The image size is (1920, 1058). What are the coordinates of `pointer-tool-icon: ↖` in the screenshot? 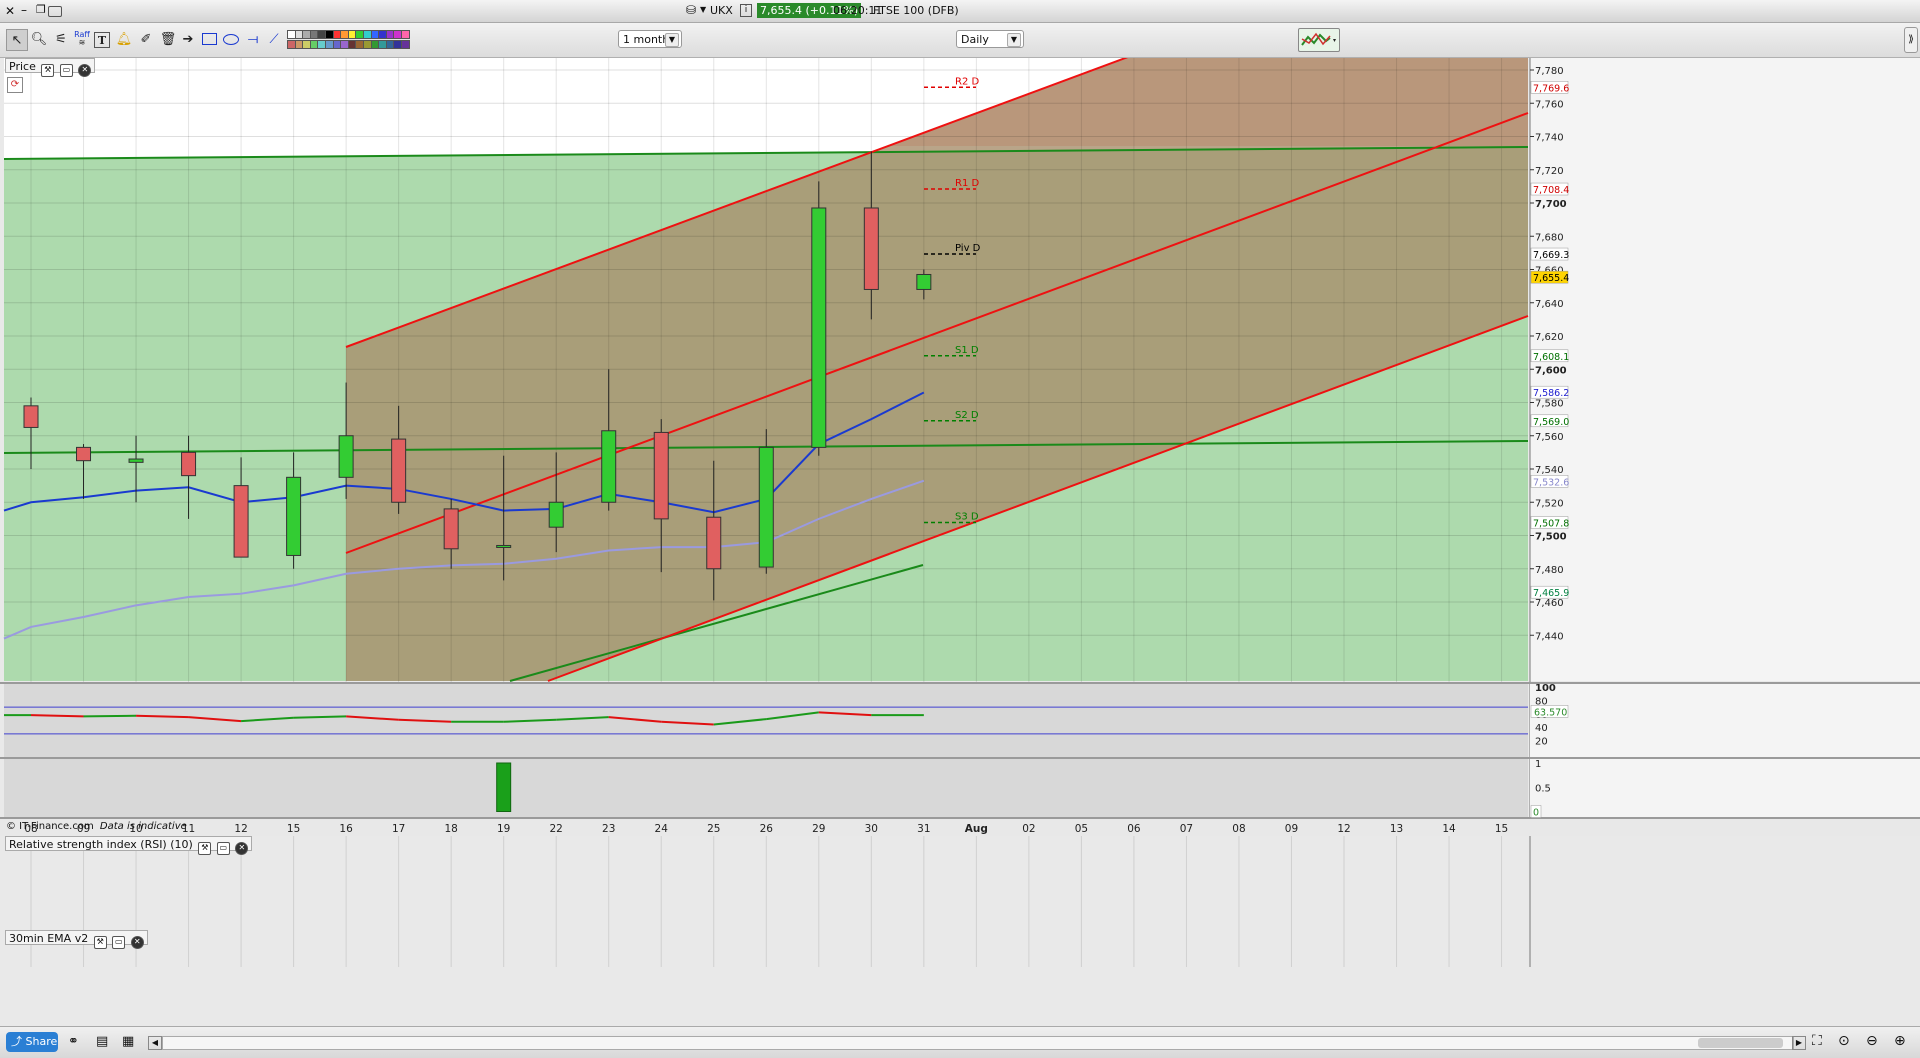 It's located at (17, 40).